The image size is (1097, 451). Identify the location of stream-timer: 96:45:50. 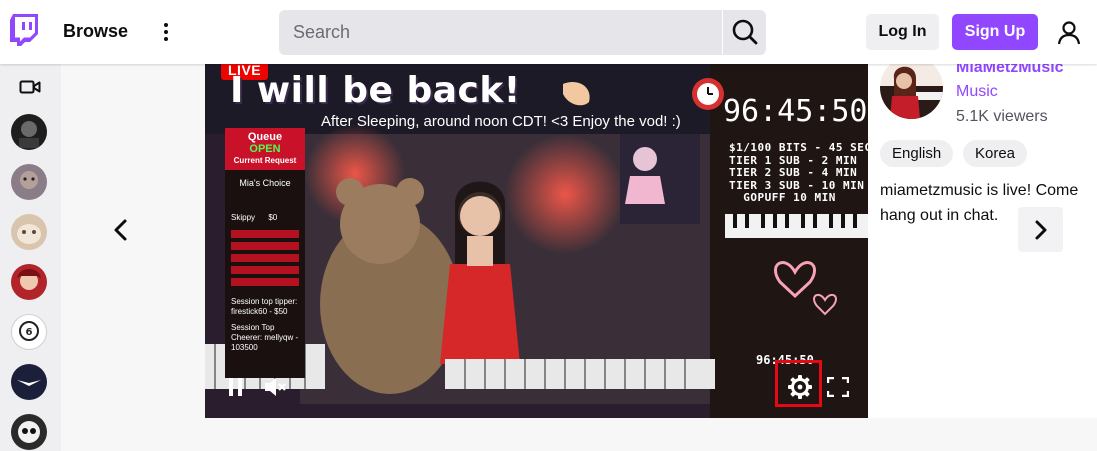
(795, 111).